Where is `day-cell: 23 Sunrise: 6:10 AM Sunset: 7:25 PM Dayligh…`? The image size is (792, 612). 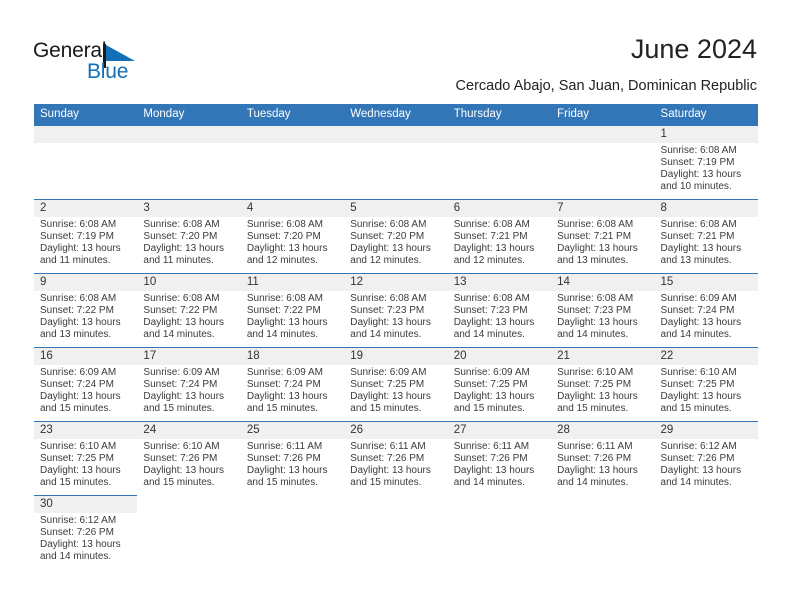
day-cell: 23 Sunrise: 6:10 AM Sunset: 7:25 PM Dayligh… is located at coordinates (86, 458).